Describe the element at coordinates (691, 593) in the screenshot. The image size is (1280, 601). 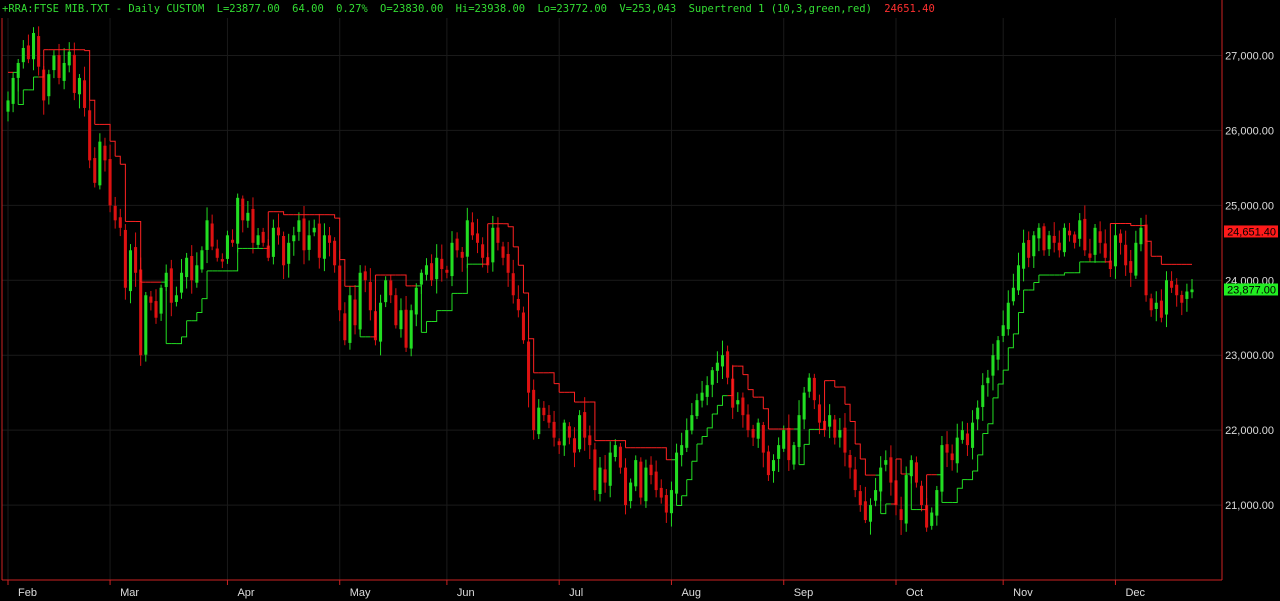
I see `x-tick-label: Aug` at that location.